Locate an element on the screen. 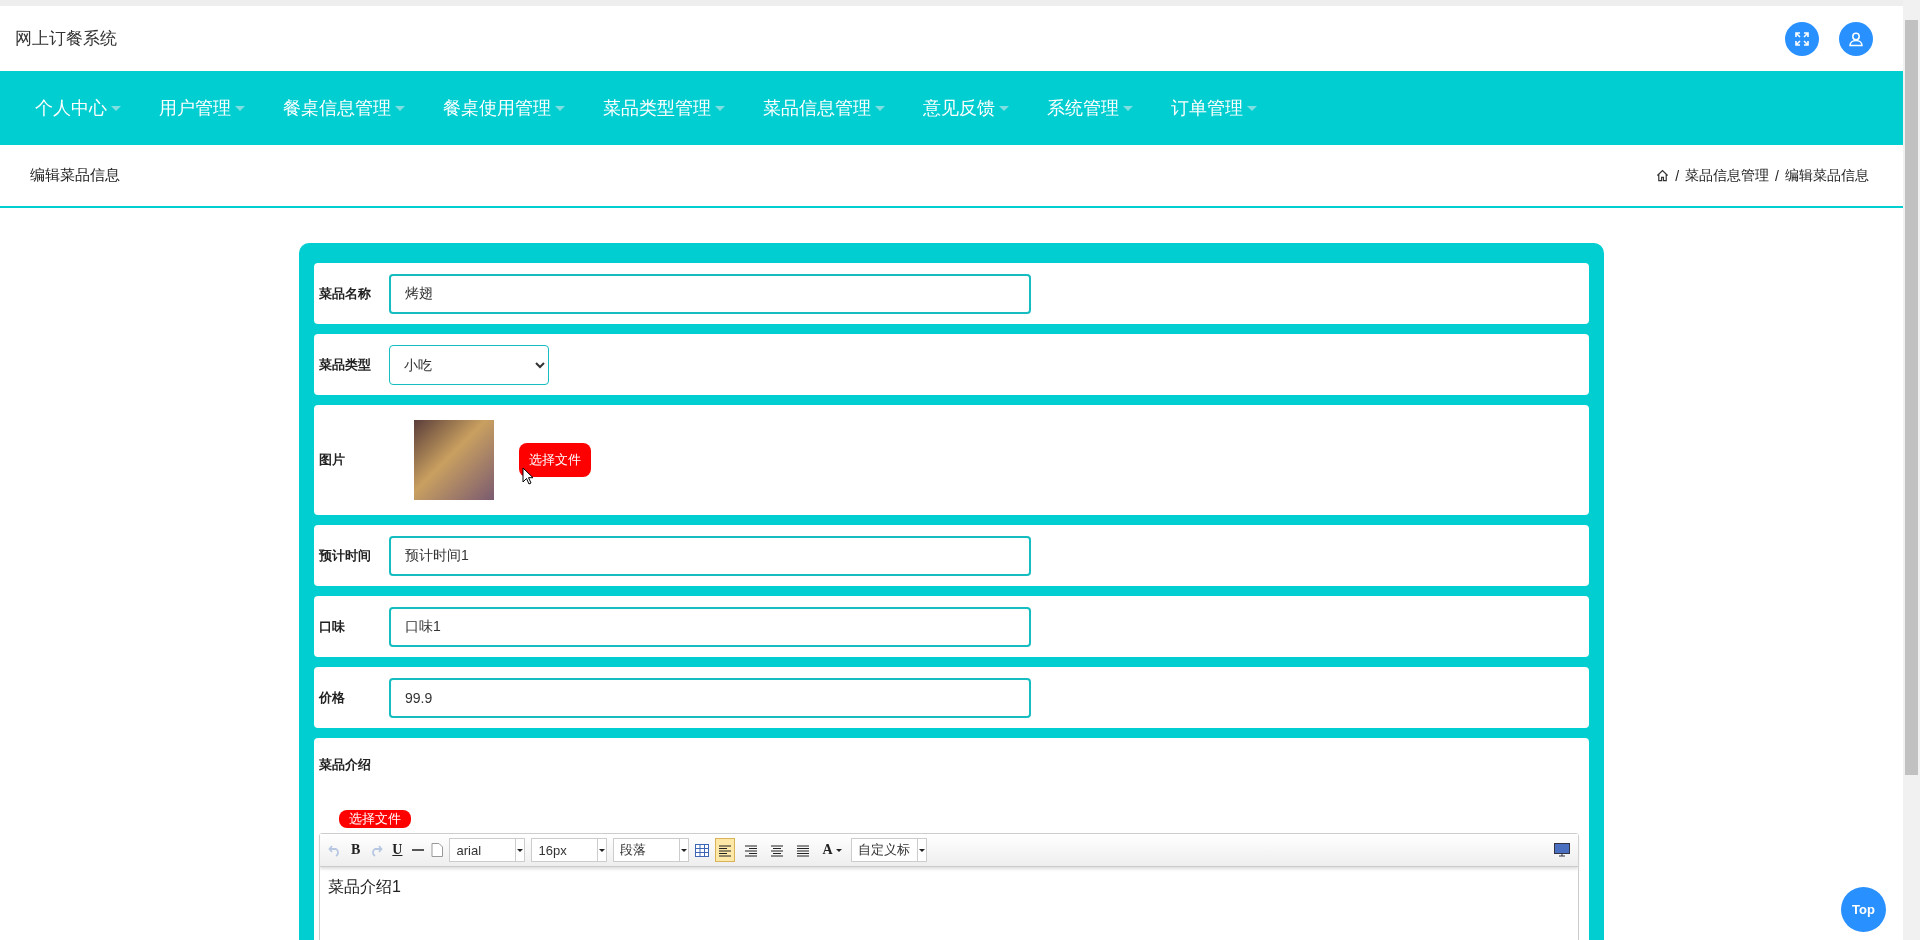 This screenshot has width=1920, height=940. field-label: 价格 is located at coordinates (332, 697).